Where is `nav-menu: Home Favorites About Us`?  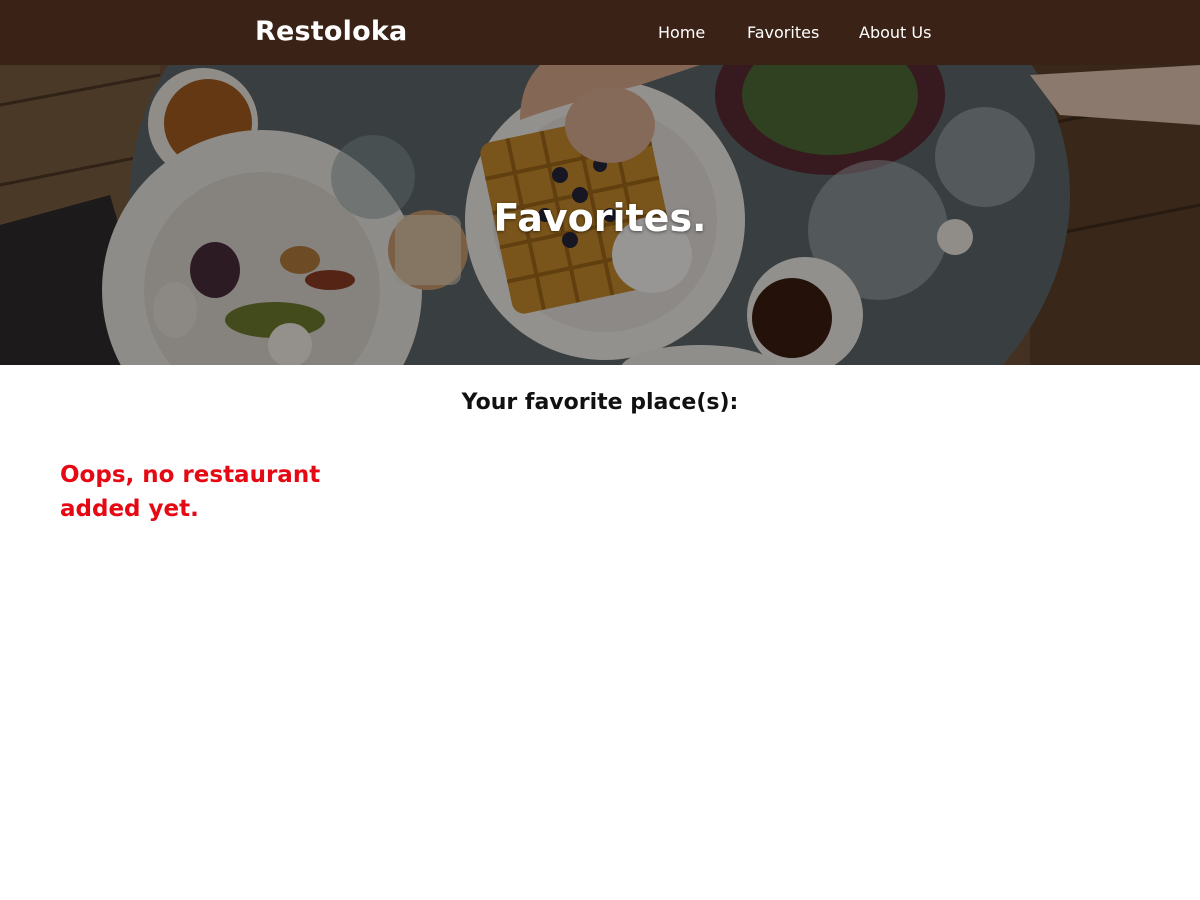 nav-menu: Home Favorites About Us is located at coordinates (600, 33).